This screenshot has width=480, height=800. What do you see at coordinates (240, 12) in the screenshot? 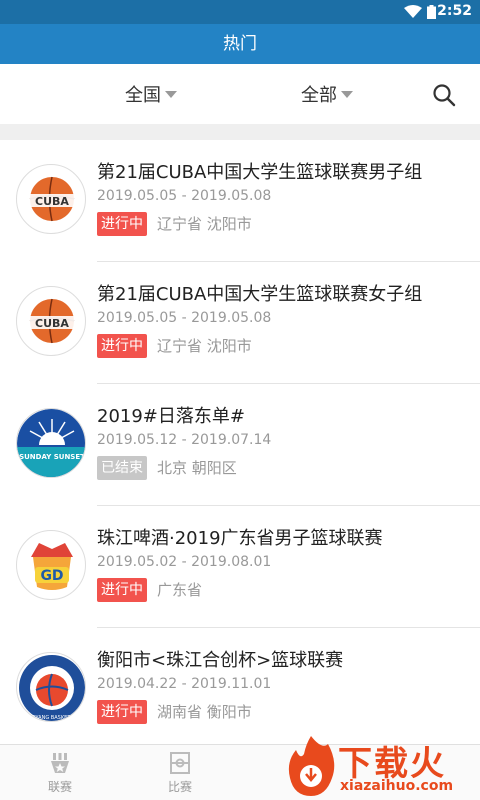
I see `status-bar: 2:52` at bounding box center [240, 12].